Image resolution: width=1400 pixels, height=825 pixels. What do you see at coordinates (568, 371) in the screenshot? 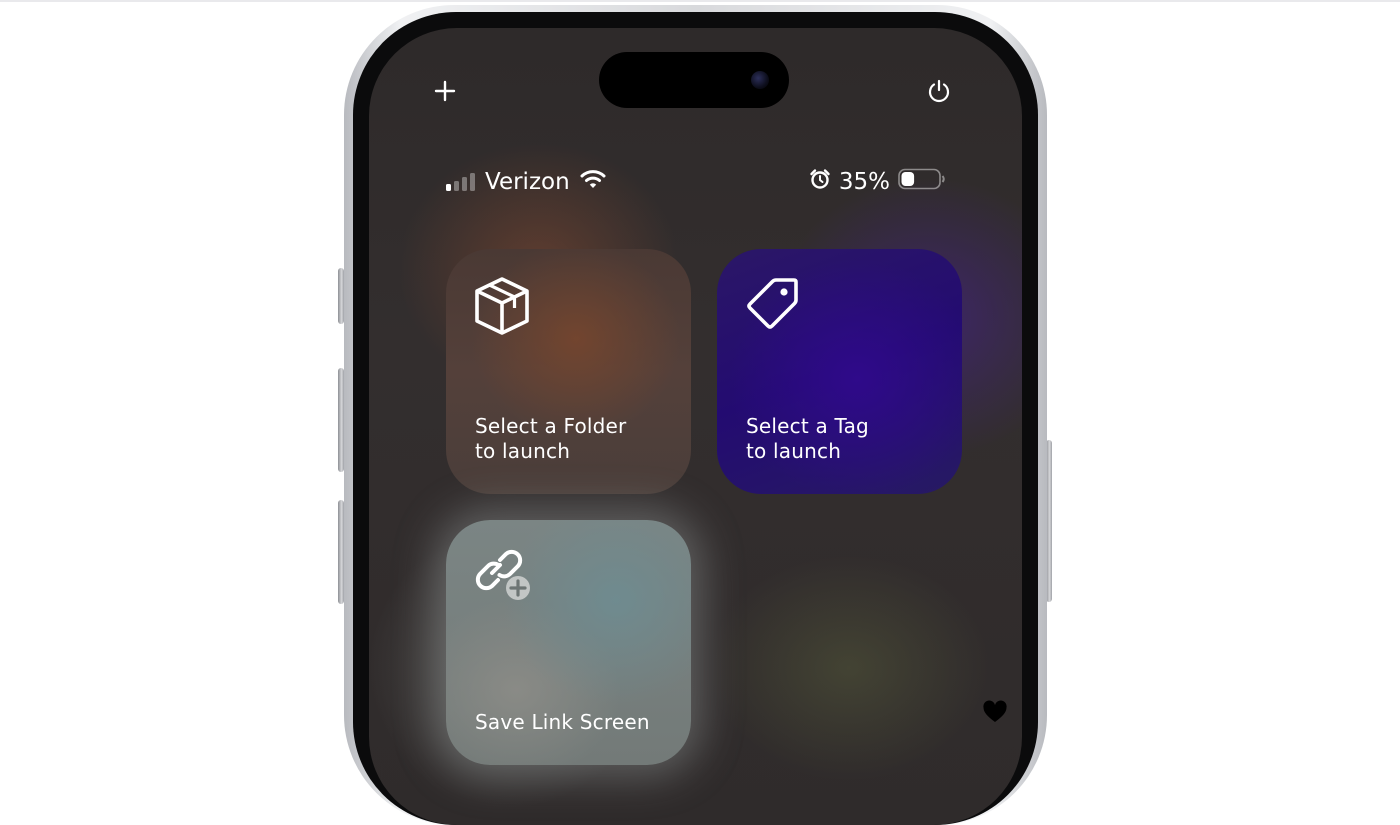
I see `select-folder-tile: Select a Folder to launch` at bounding box center [568, 371].